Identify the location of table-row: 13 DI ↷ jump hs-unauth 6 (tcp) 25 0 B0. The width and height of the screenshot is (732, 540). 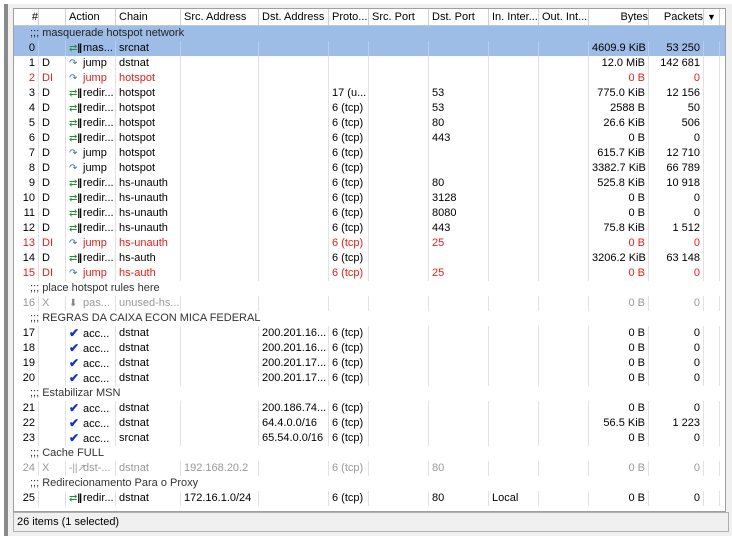
(369, 243).